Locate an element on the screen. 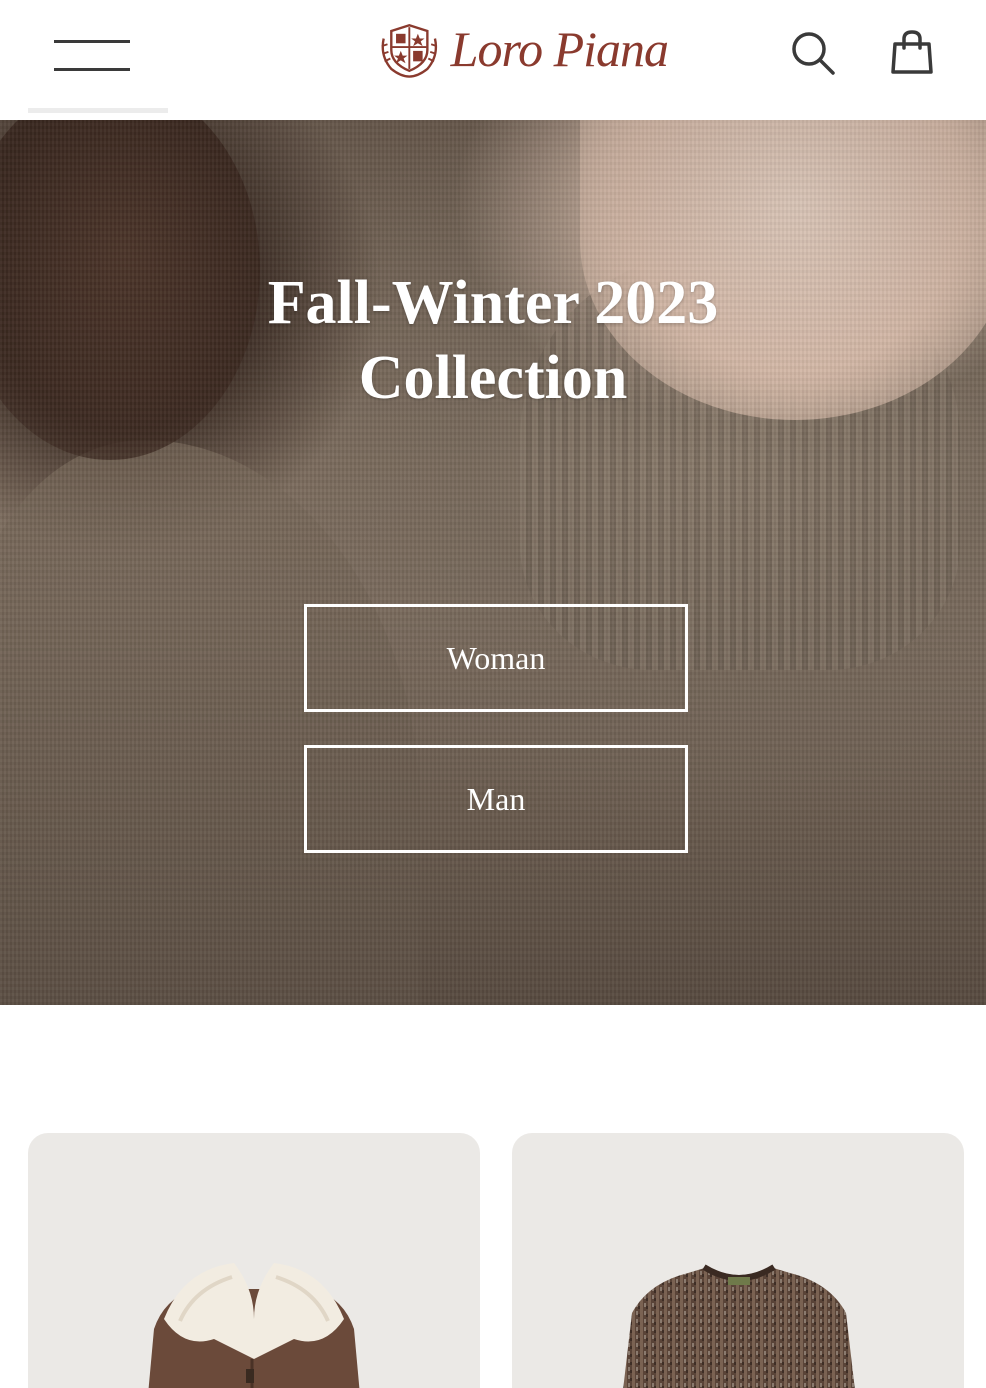 This screenshot has height=1388, width=986. hamburger-menu-icon is located at coordinates (93, 56).